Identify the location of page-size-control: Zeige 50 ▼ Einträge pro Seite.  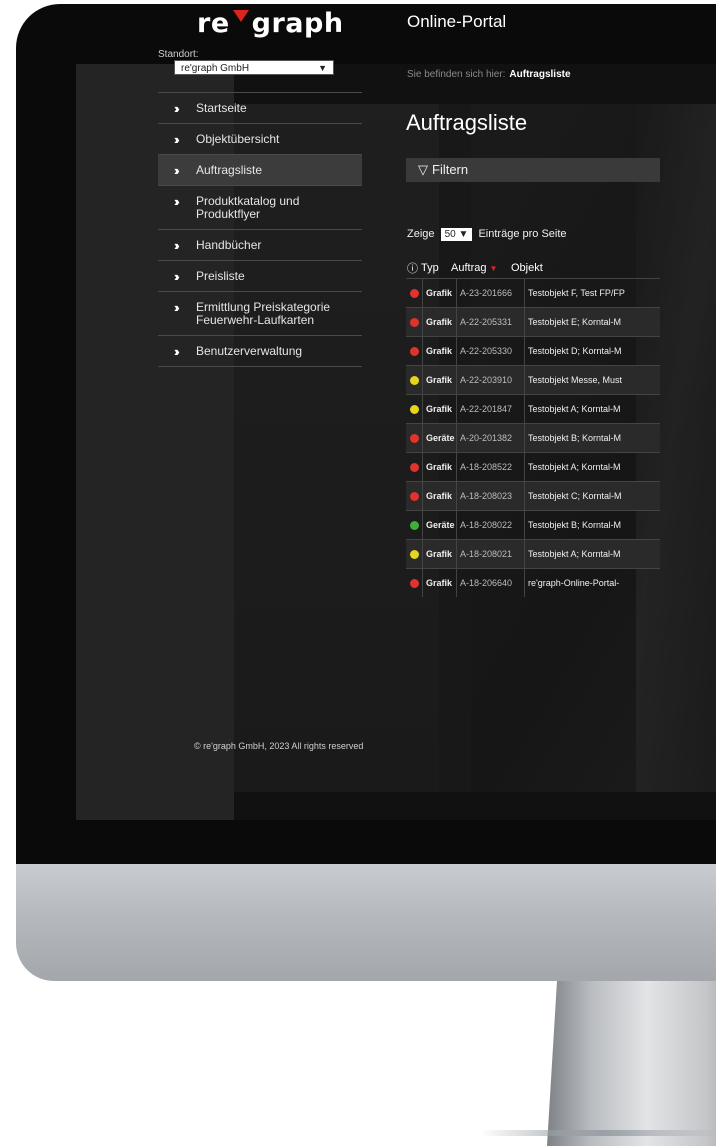
(487, 234).